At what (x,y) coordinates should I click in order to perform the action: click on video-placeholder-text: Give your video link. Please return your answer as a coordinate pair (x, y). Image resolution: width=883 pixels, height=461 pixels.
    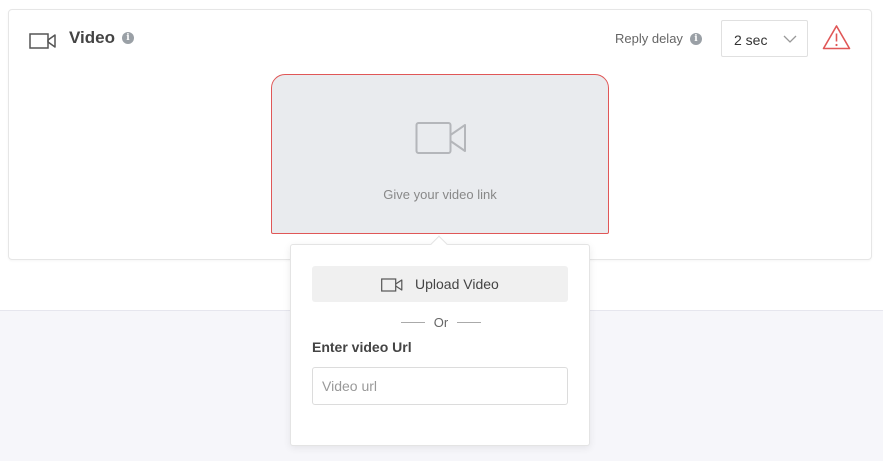
    Looking at the image, I should click on (440, 194).